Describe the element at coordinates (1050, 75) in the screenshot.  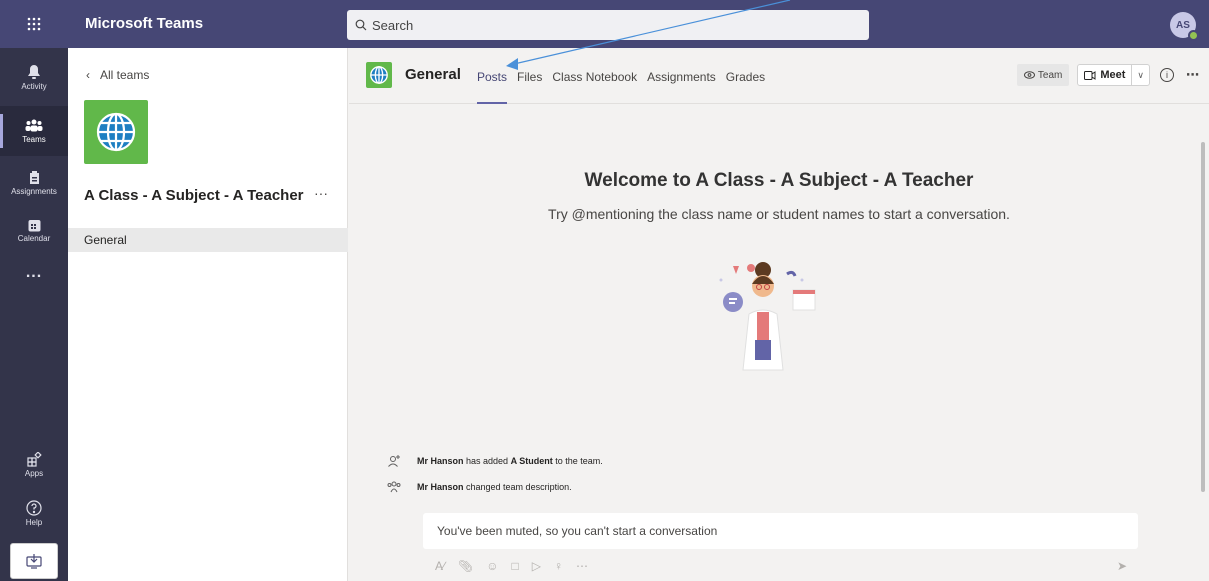
I see `team-button-label: Team` at that location.